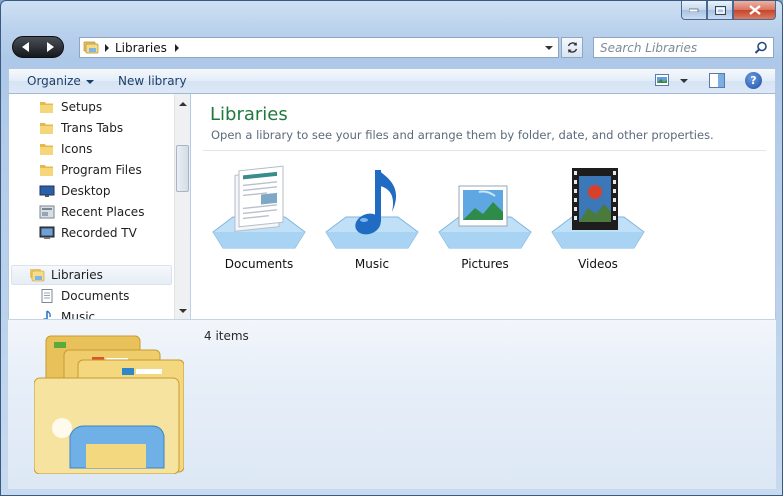 This screenshot has width=783, height=496. I want to click on page-title: Libraries, so click(249, 114).